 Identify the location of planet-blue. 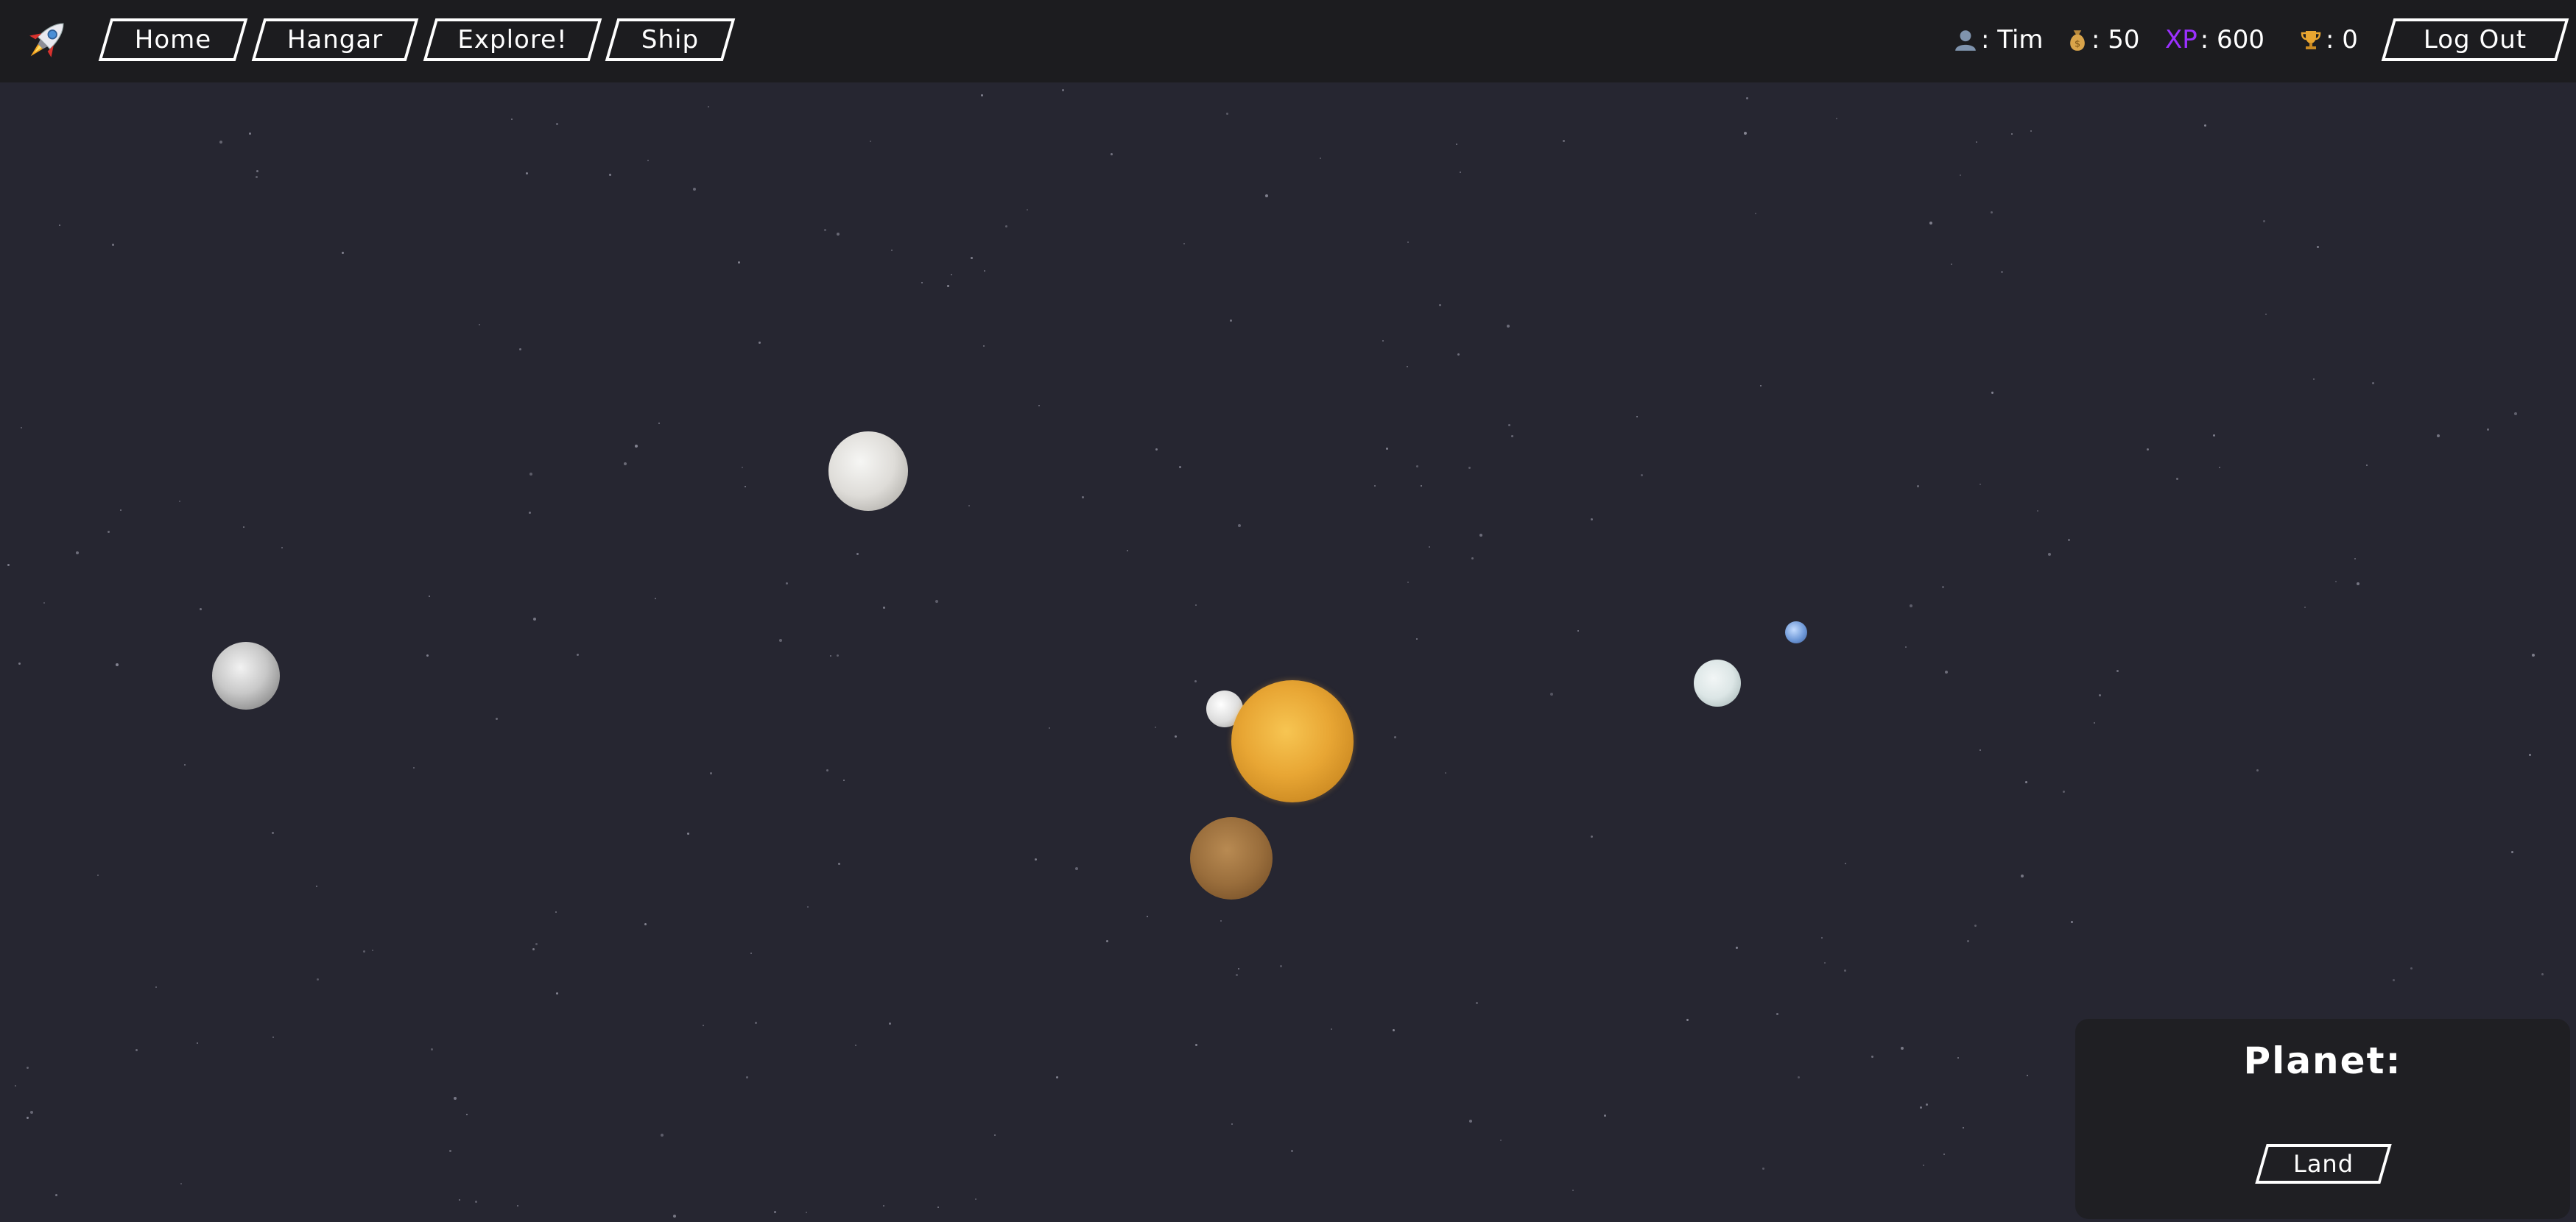
(1796, 632).